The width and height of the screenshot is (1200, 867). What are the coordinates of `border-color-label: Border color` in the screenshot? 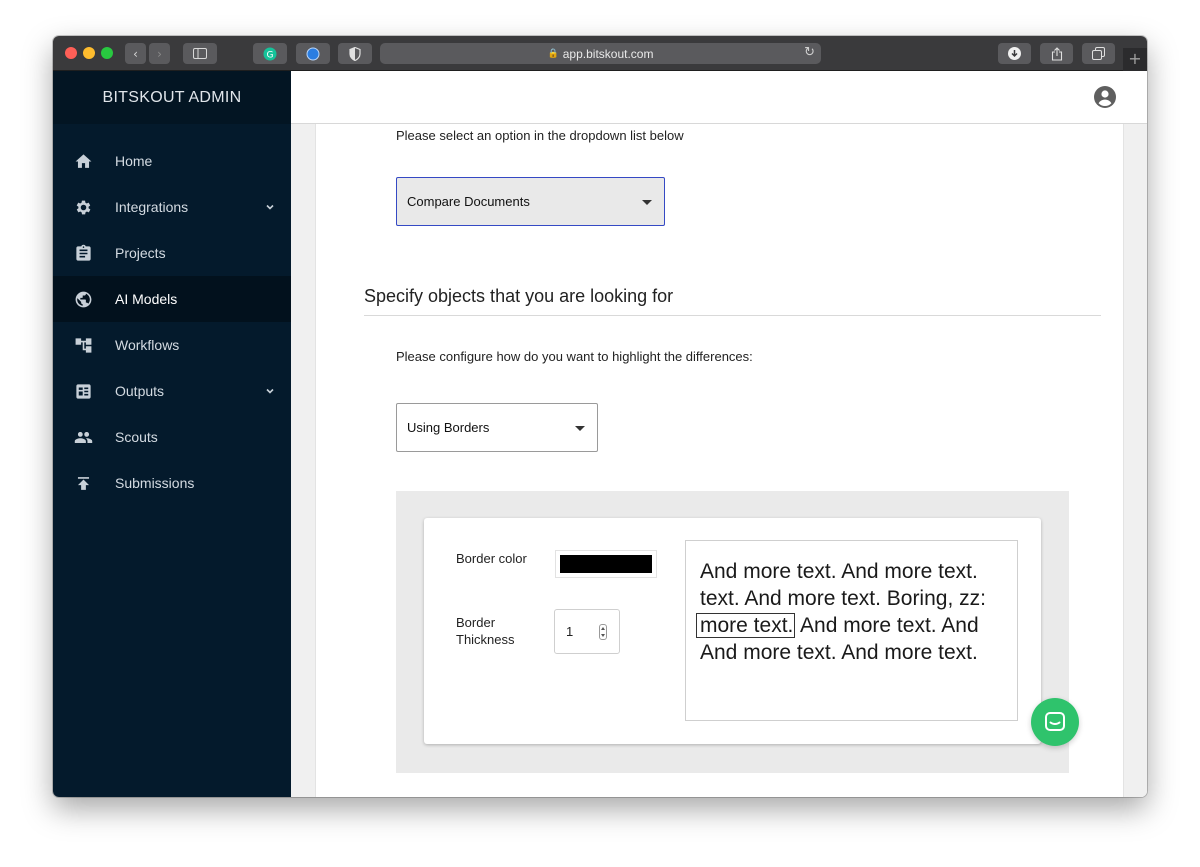 It's located at (491, 558).